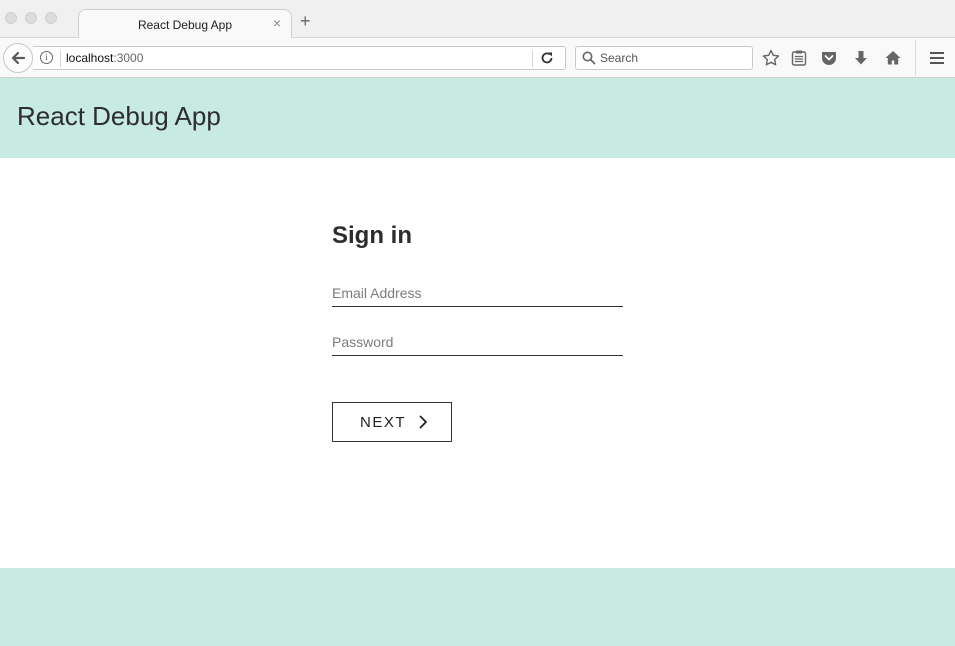 Image resolution: width=955 pixels, height=646 pixels. I want to click on toolbar-divider, so click(915, 58).